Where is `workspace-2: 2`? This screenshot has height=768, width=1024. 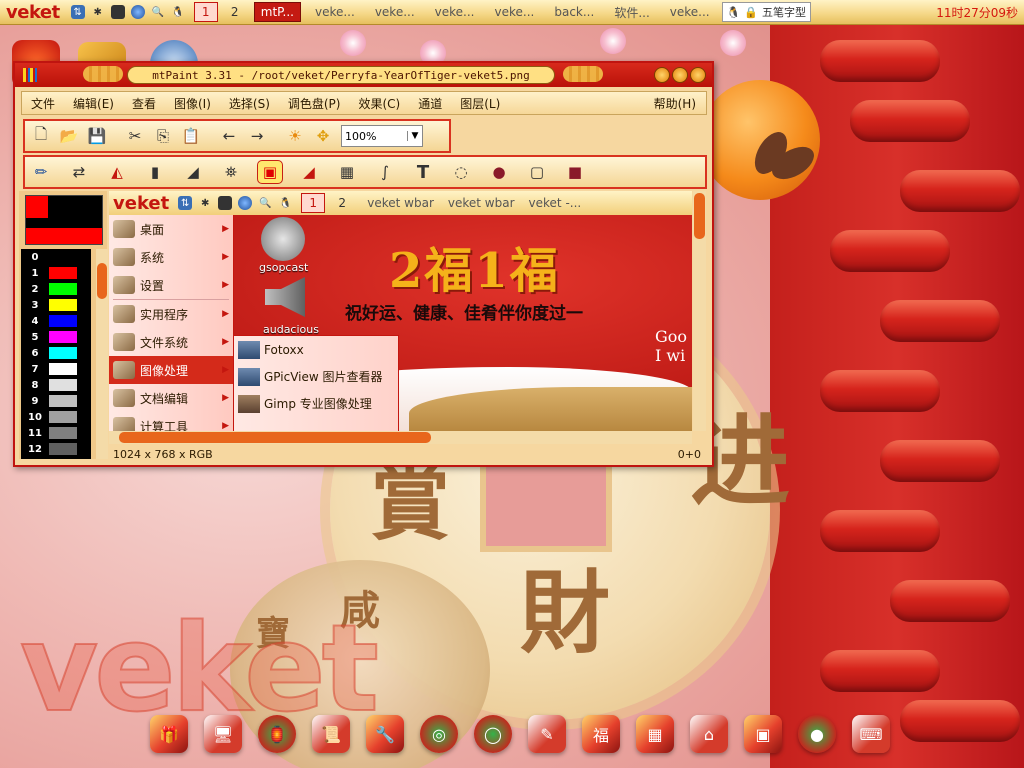 workspace-2: 2 is located at coordinates (235, 12).